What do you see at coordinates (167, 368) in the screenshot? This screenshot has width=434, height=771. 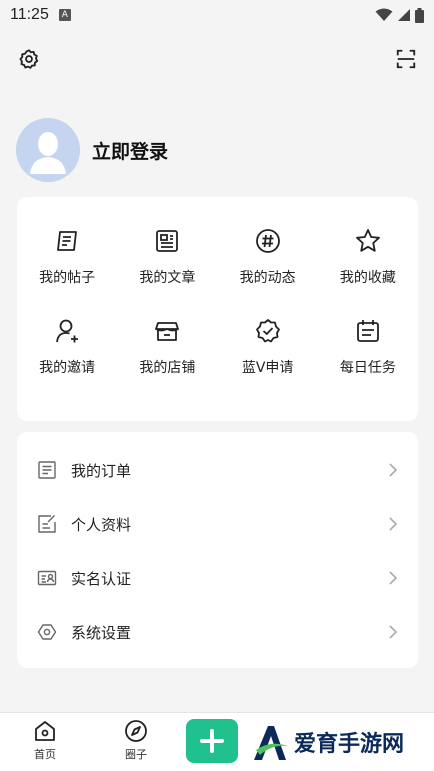 I see `grid-label: 我的店铺` at bounding box center [167, 368].